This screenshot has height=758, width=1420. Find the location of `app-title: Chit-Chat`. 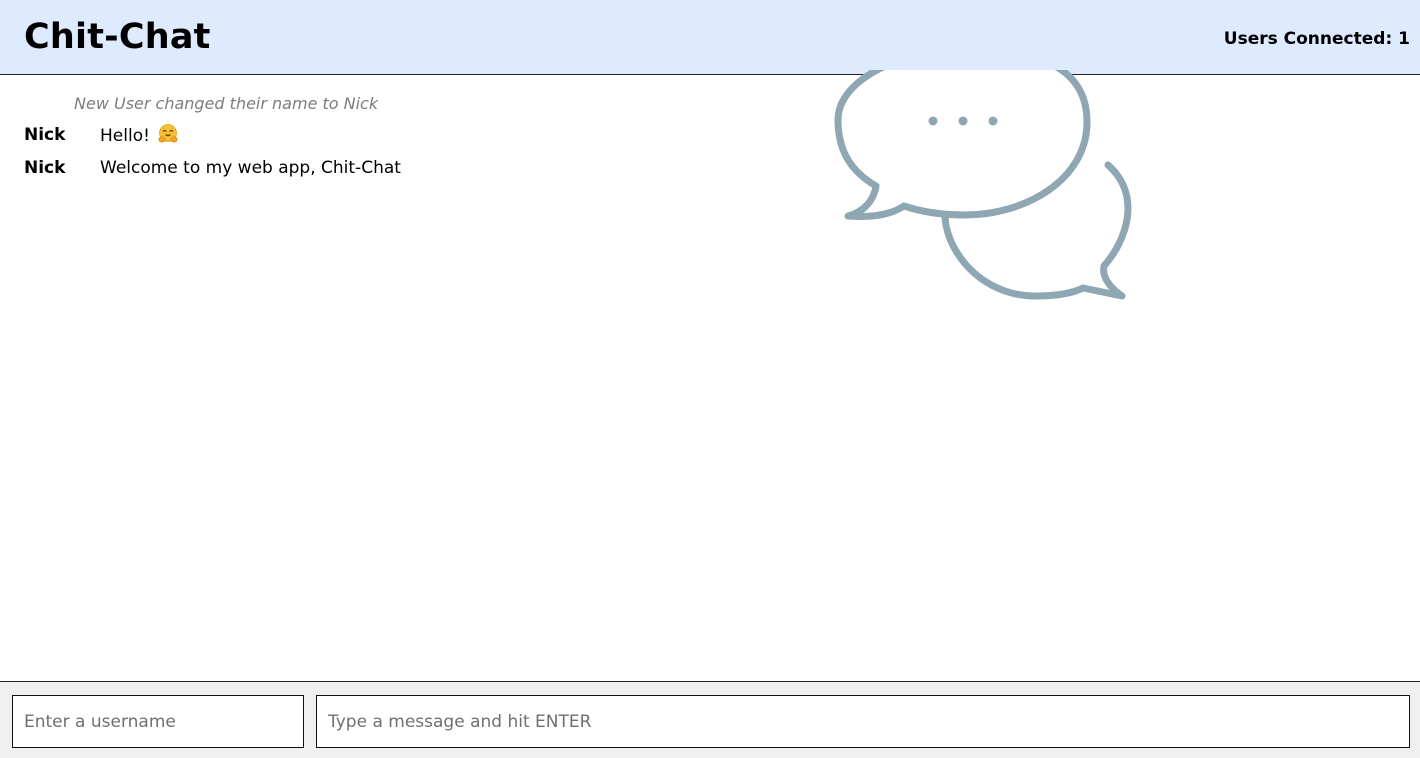

app-title: Chit-Chat is located at coordinates (117, 37).